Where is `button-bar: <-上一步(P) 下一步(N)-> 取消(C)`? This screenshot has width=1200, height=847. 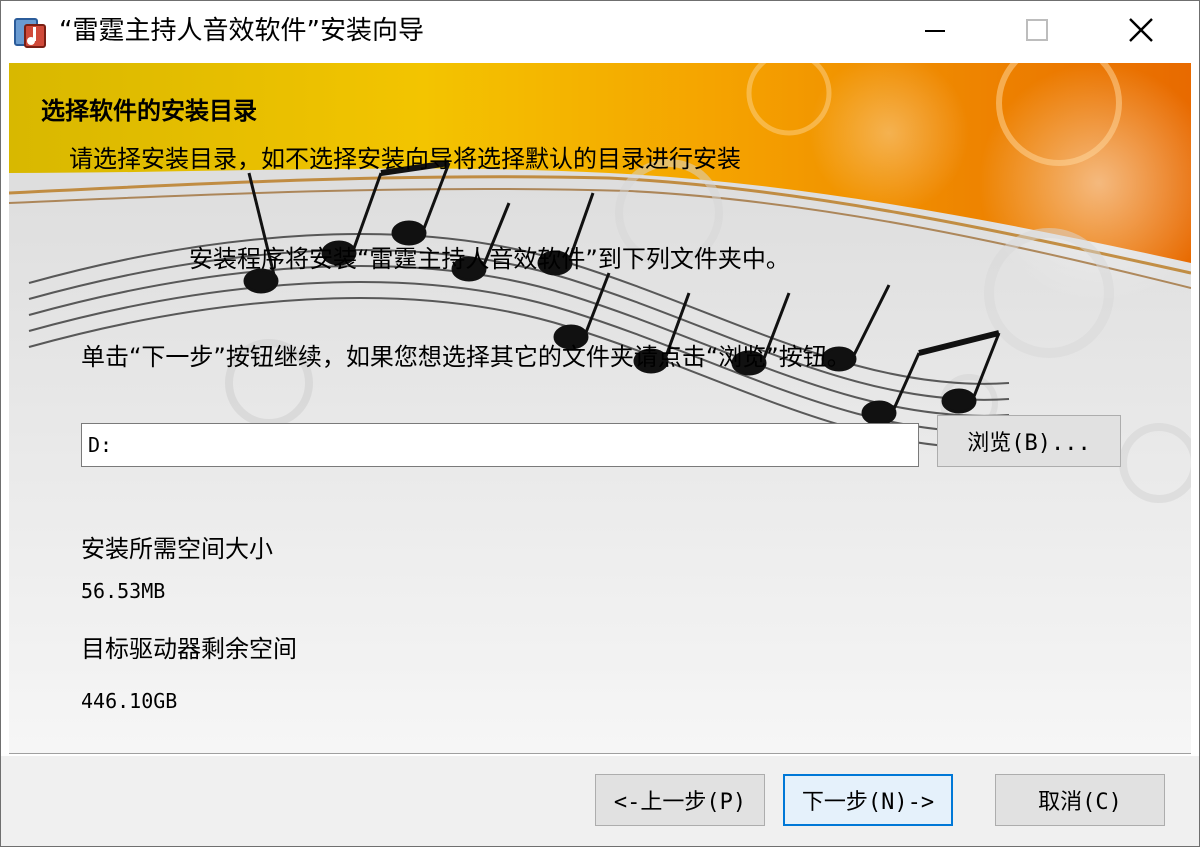
button-bar: <-上一步(P) 下一步(N)-> 取消(C) is located at coordinates (600, 801).